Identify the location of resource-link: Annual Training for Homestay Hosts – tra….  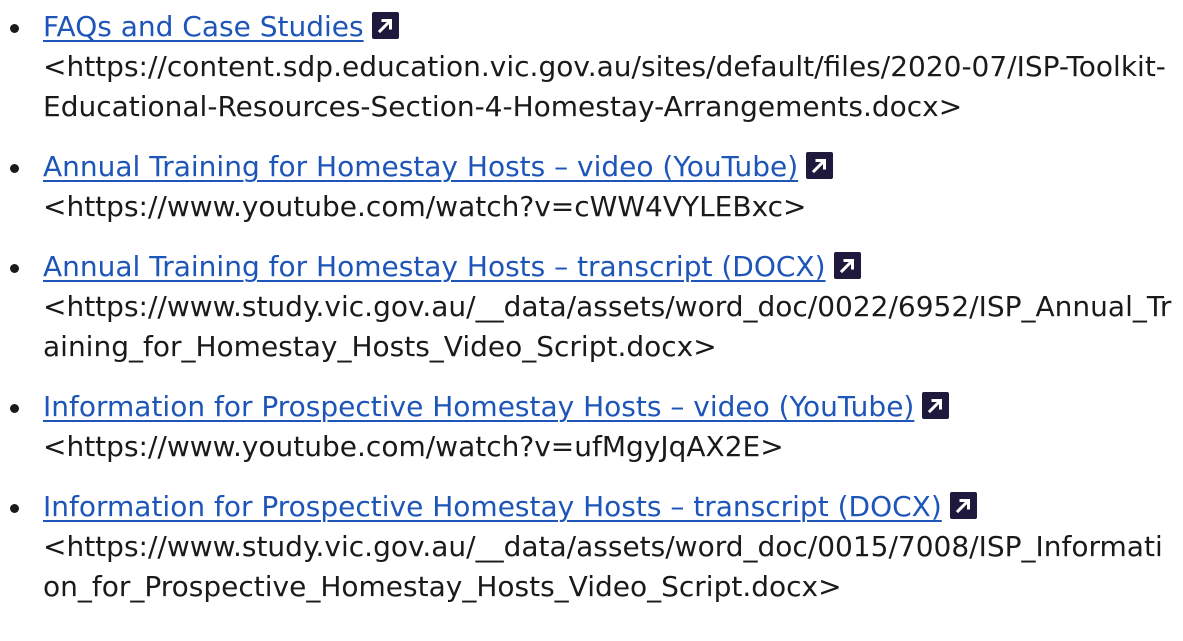
(434, 266).